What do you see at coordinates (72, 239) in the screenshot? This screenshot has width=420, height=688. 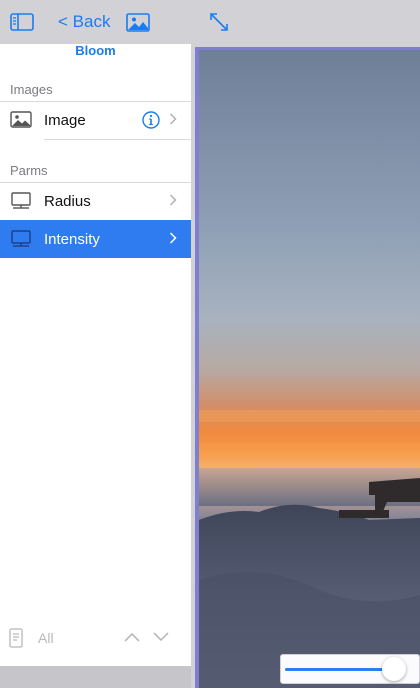 I see `row-label-intensity: Intensity` at bounding box center [72, 239].